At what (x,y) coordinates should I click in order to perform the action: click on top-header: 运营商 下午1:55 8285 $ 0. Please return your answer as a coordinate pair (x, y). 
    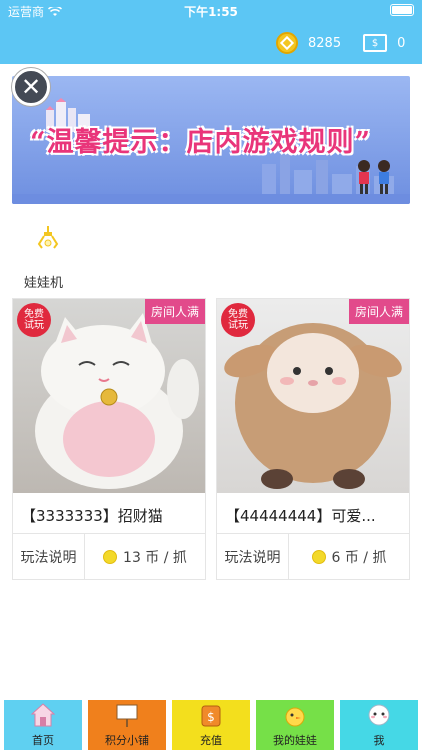
    Looking at the image, I should click on (211, 32).